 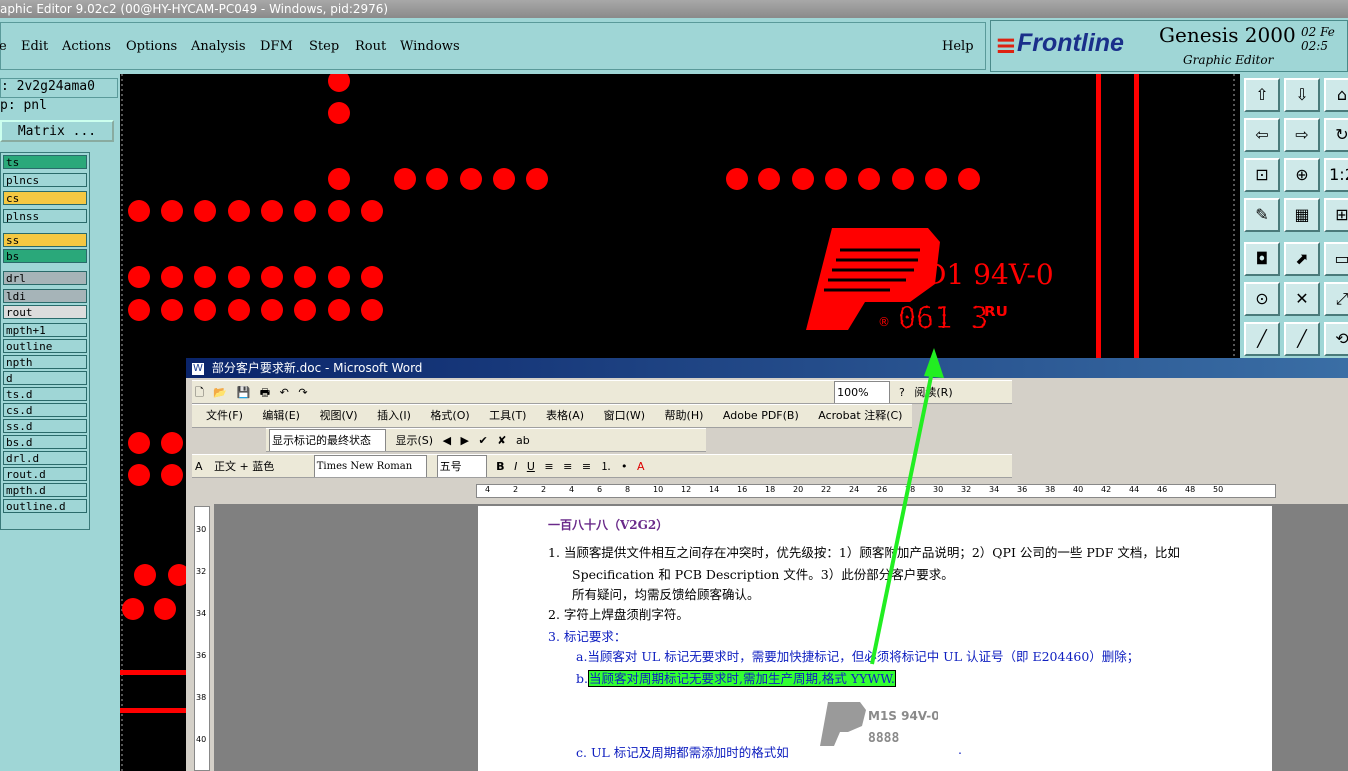 I want to click on menu-options: Options, so click(x=151, y=46).